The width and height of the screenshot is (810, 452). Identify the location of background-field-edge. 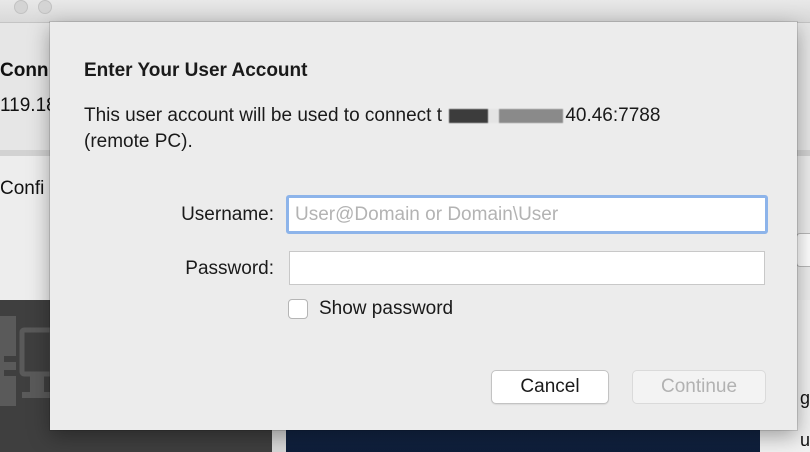
(803, 250).